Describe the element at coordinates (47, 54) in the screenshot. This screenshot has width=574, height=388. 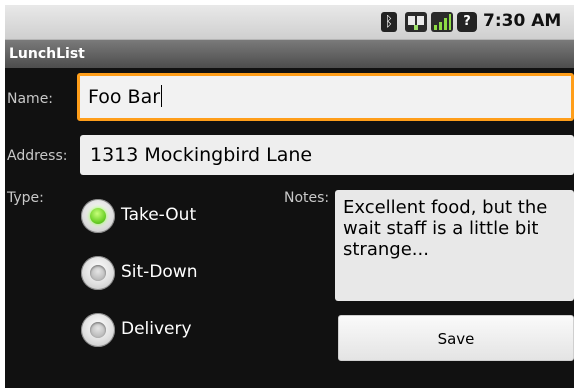
I see `app-title: LunchList` at that location.